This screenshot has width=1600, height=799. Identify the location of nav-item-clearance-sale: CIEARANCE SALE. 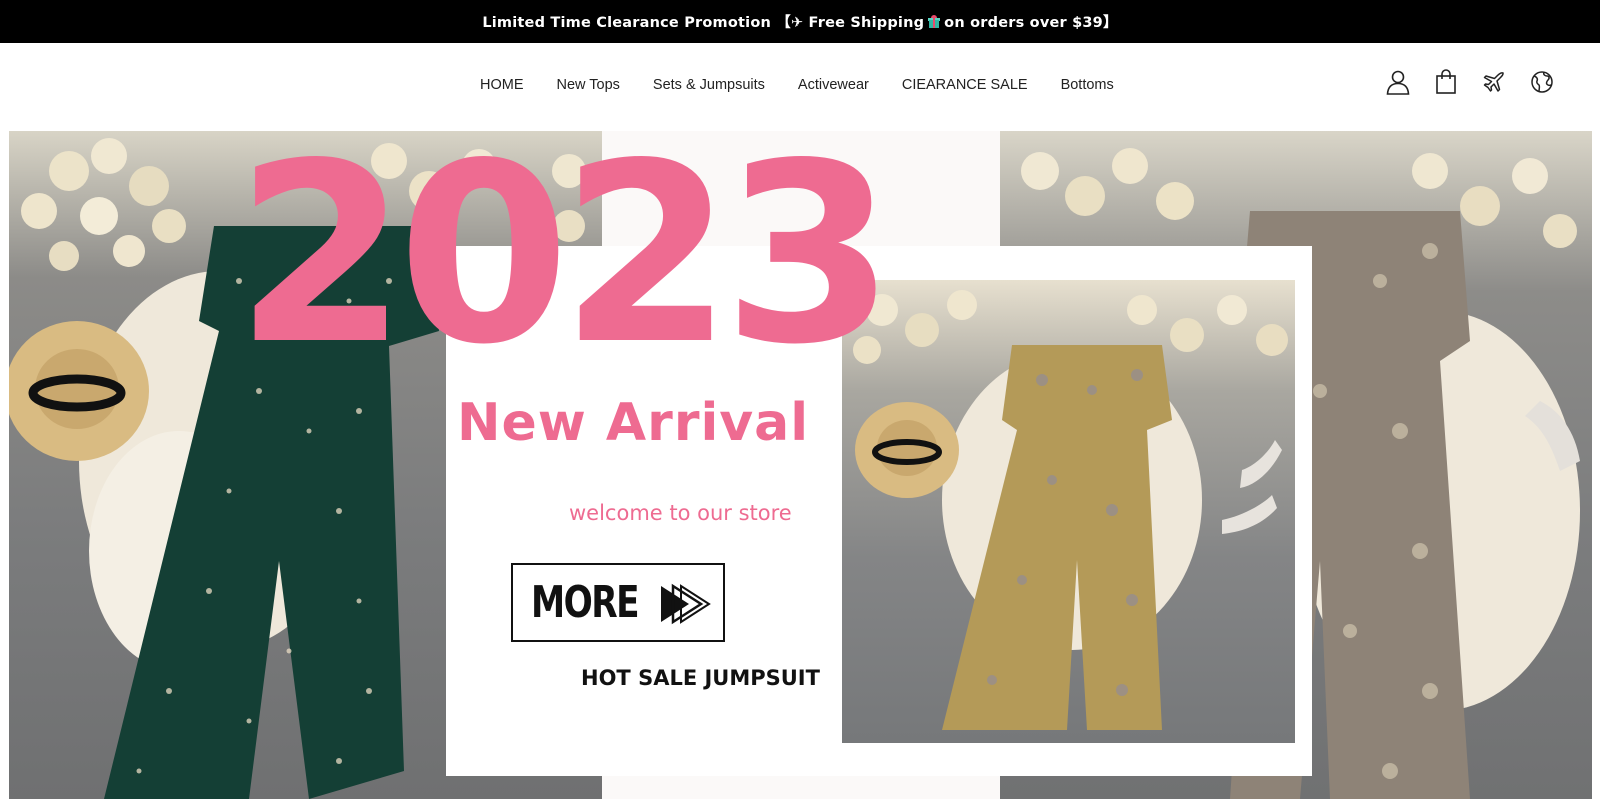
(965, 85).